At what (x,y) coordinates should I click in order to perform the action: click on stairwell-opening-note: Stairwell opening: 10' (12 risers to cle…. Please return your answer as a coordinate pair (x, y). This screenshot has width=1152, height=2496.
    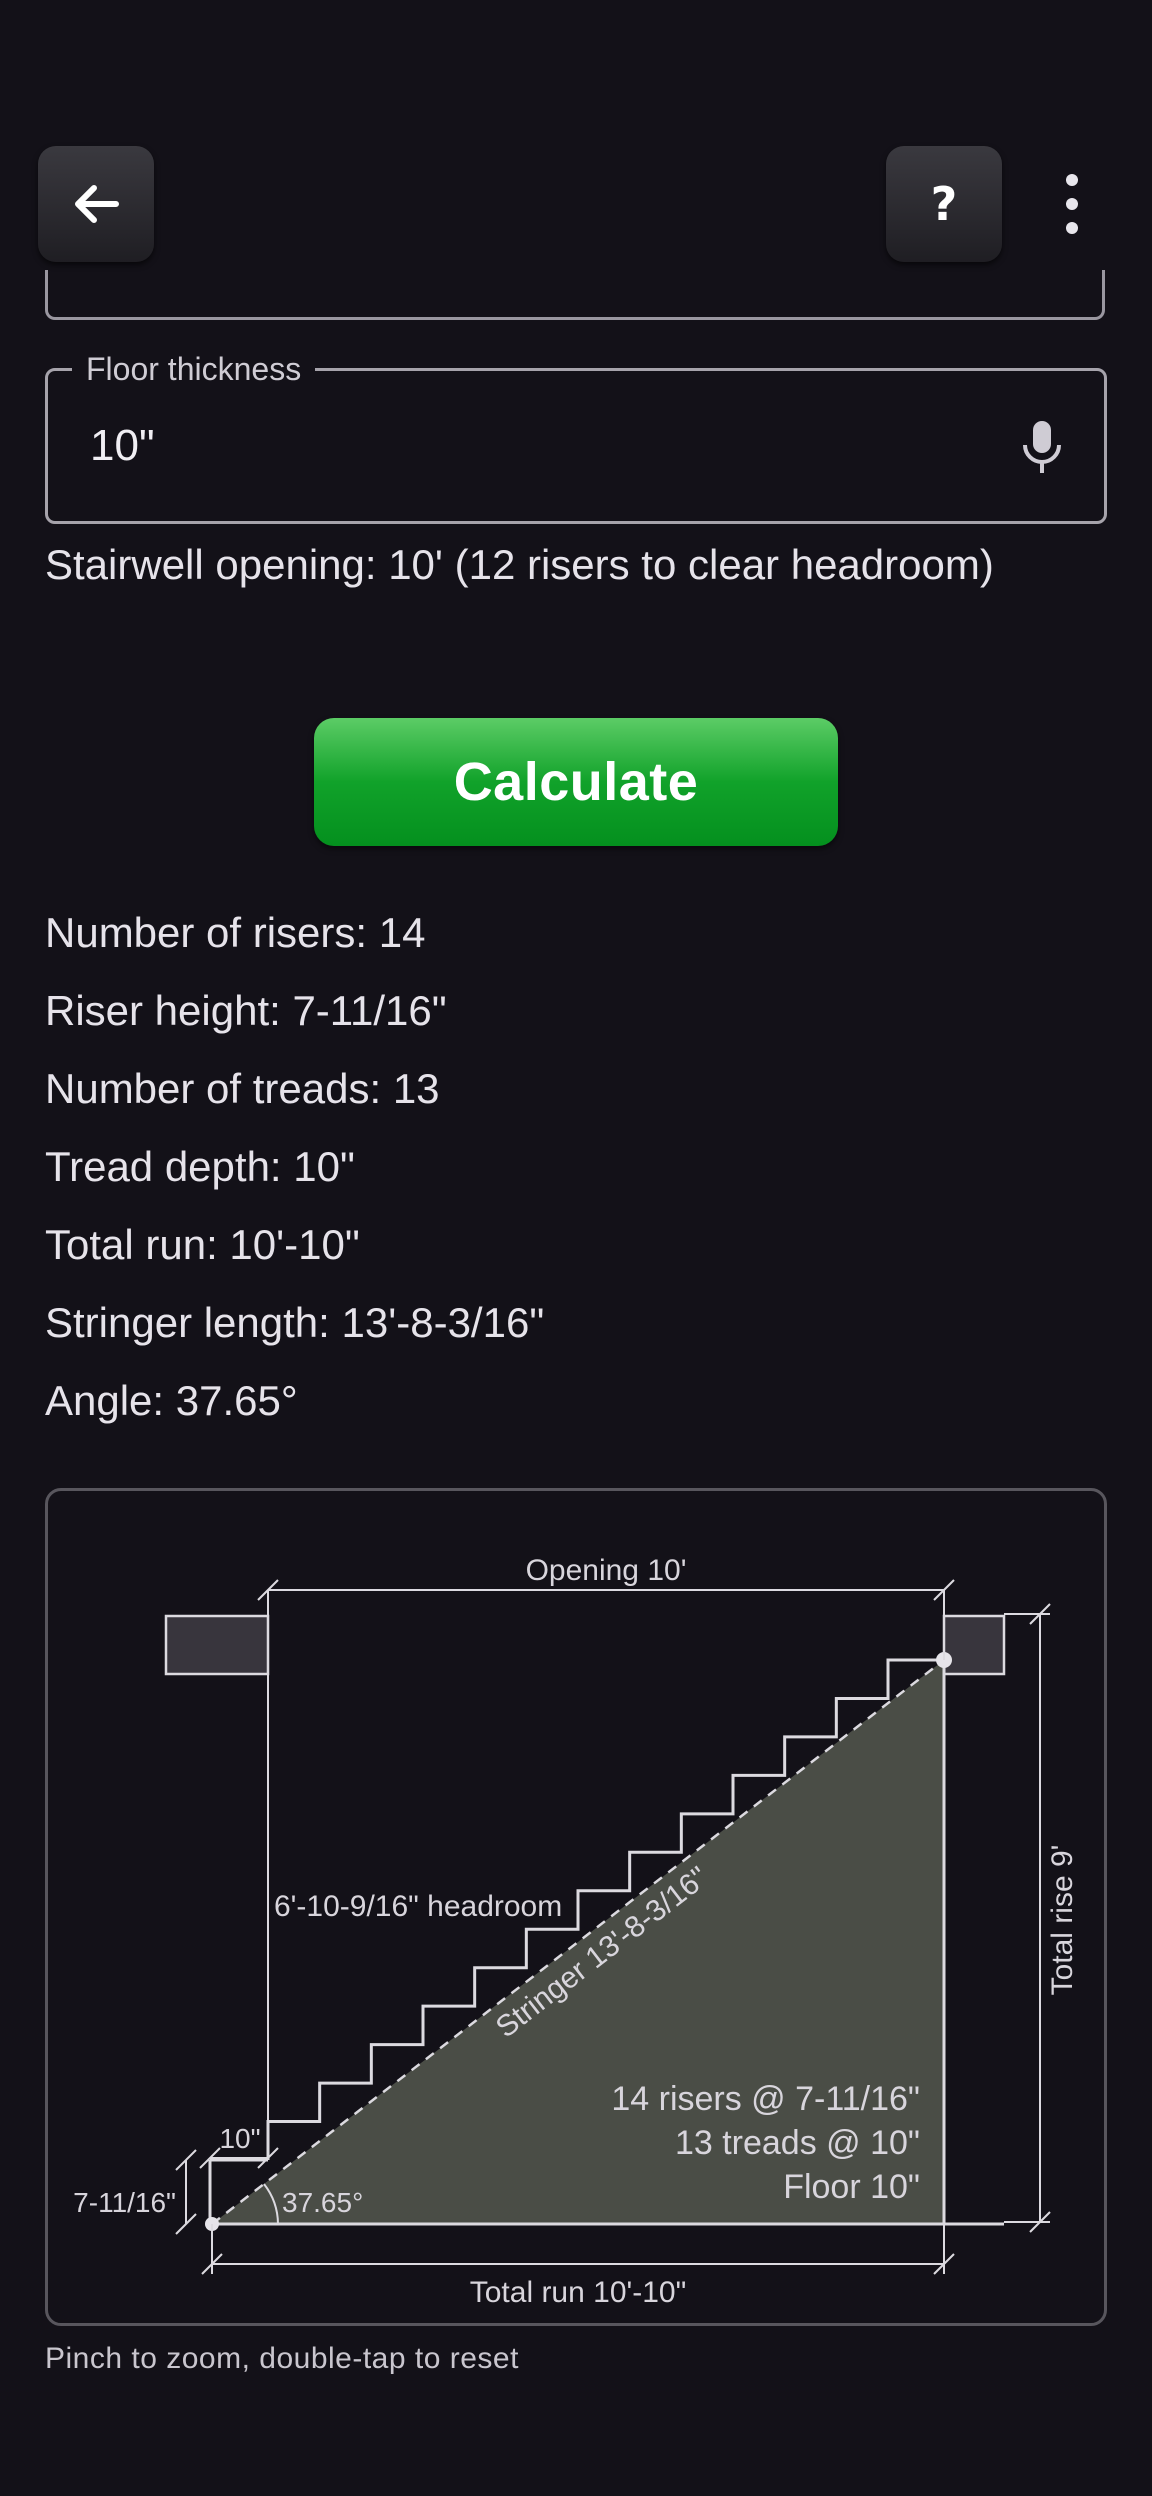
    Looking at the image, I should click on (519, 564).